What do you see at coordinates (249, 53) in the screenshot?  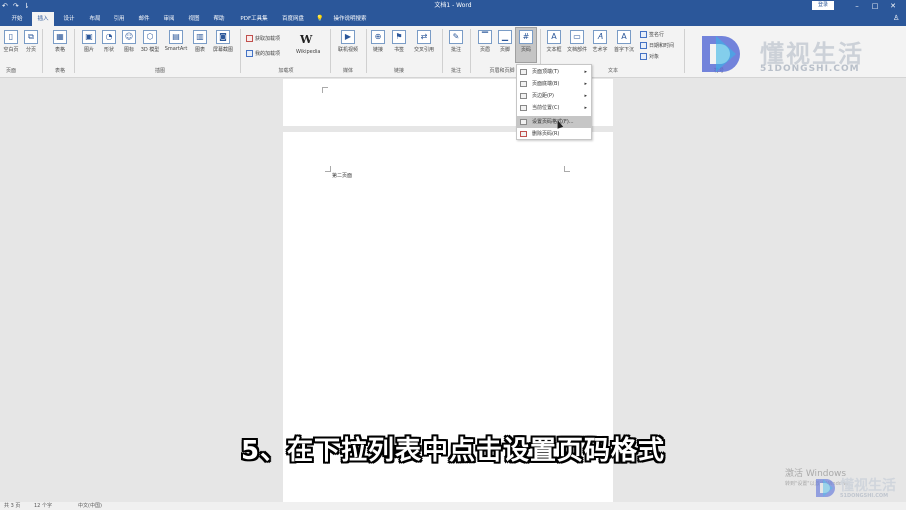 I see `addins-icon` at bounding box center [249, 53].